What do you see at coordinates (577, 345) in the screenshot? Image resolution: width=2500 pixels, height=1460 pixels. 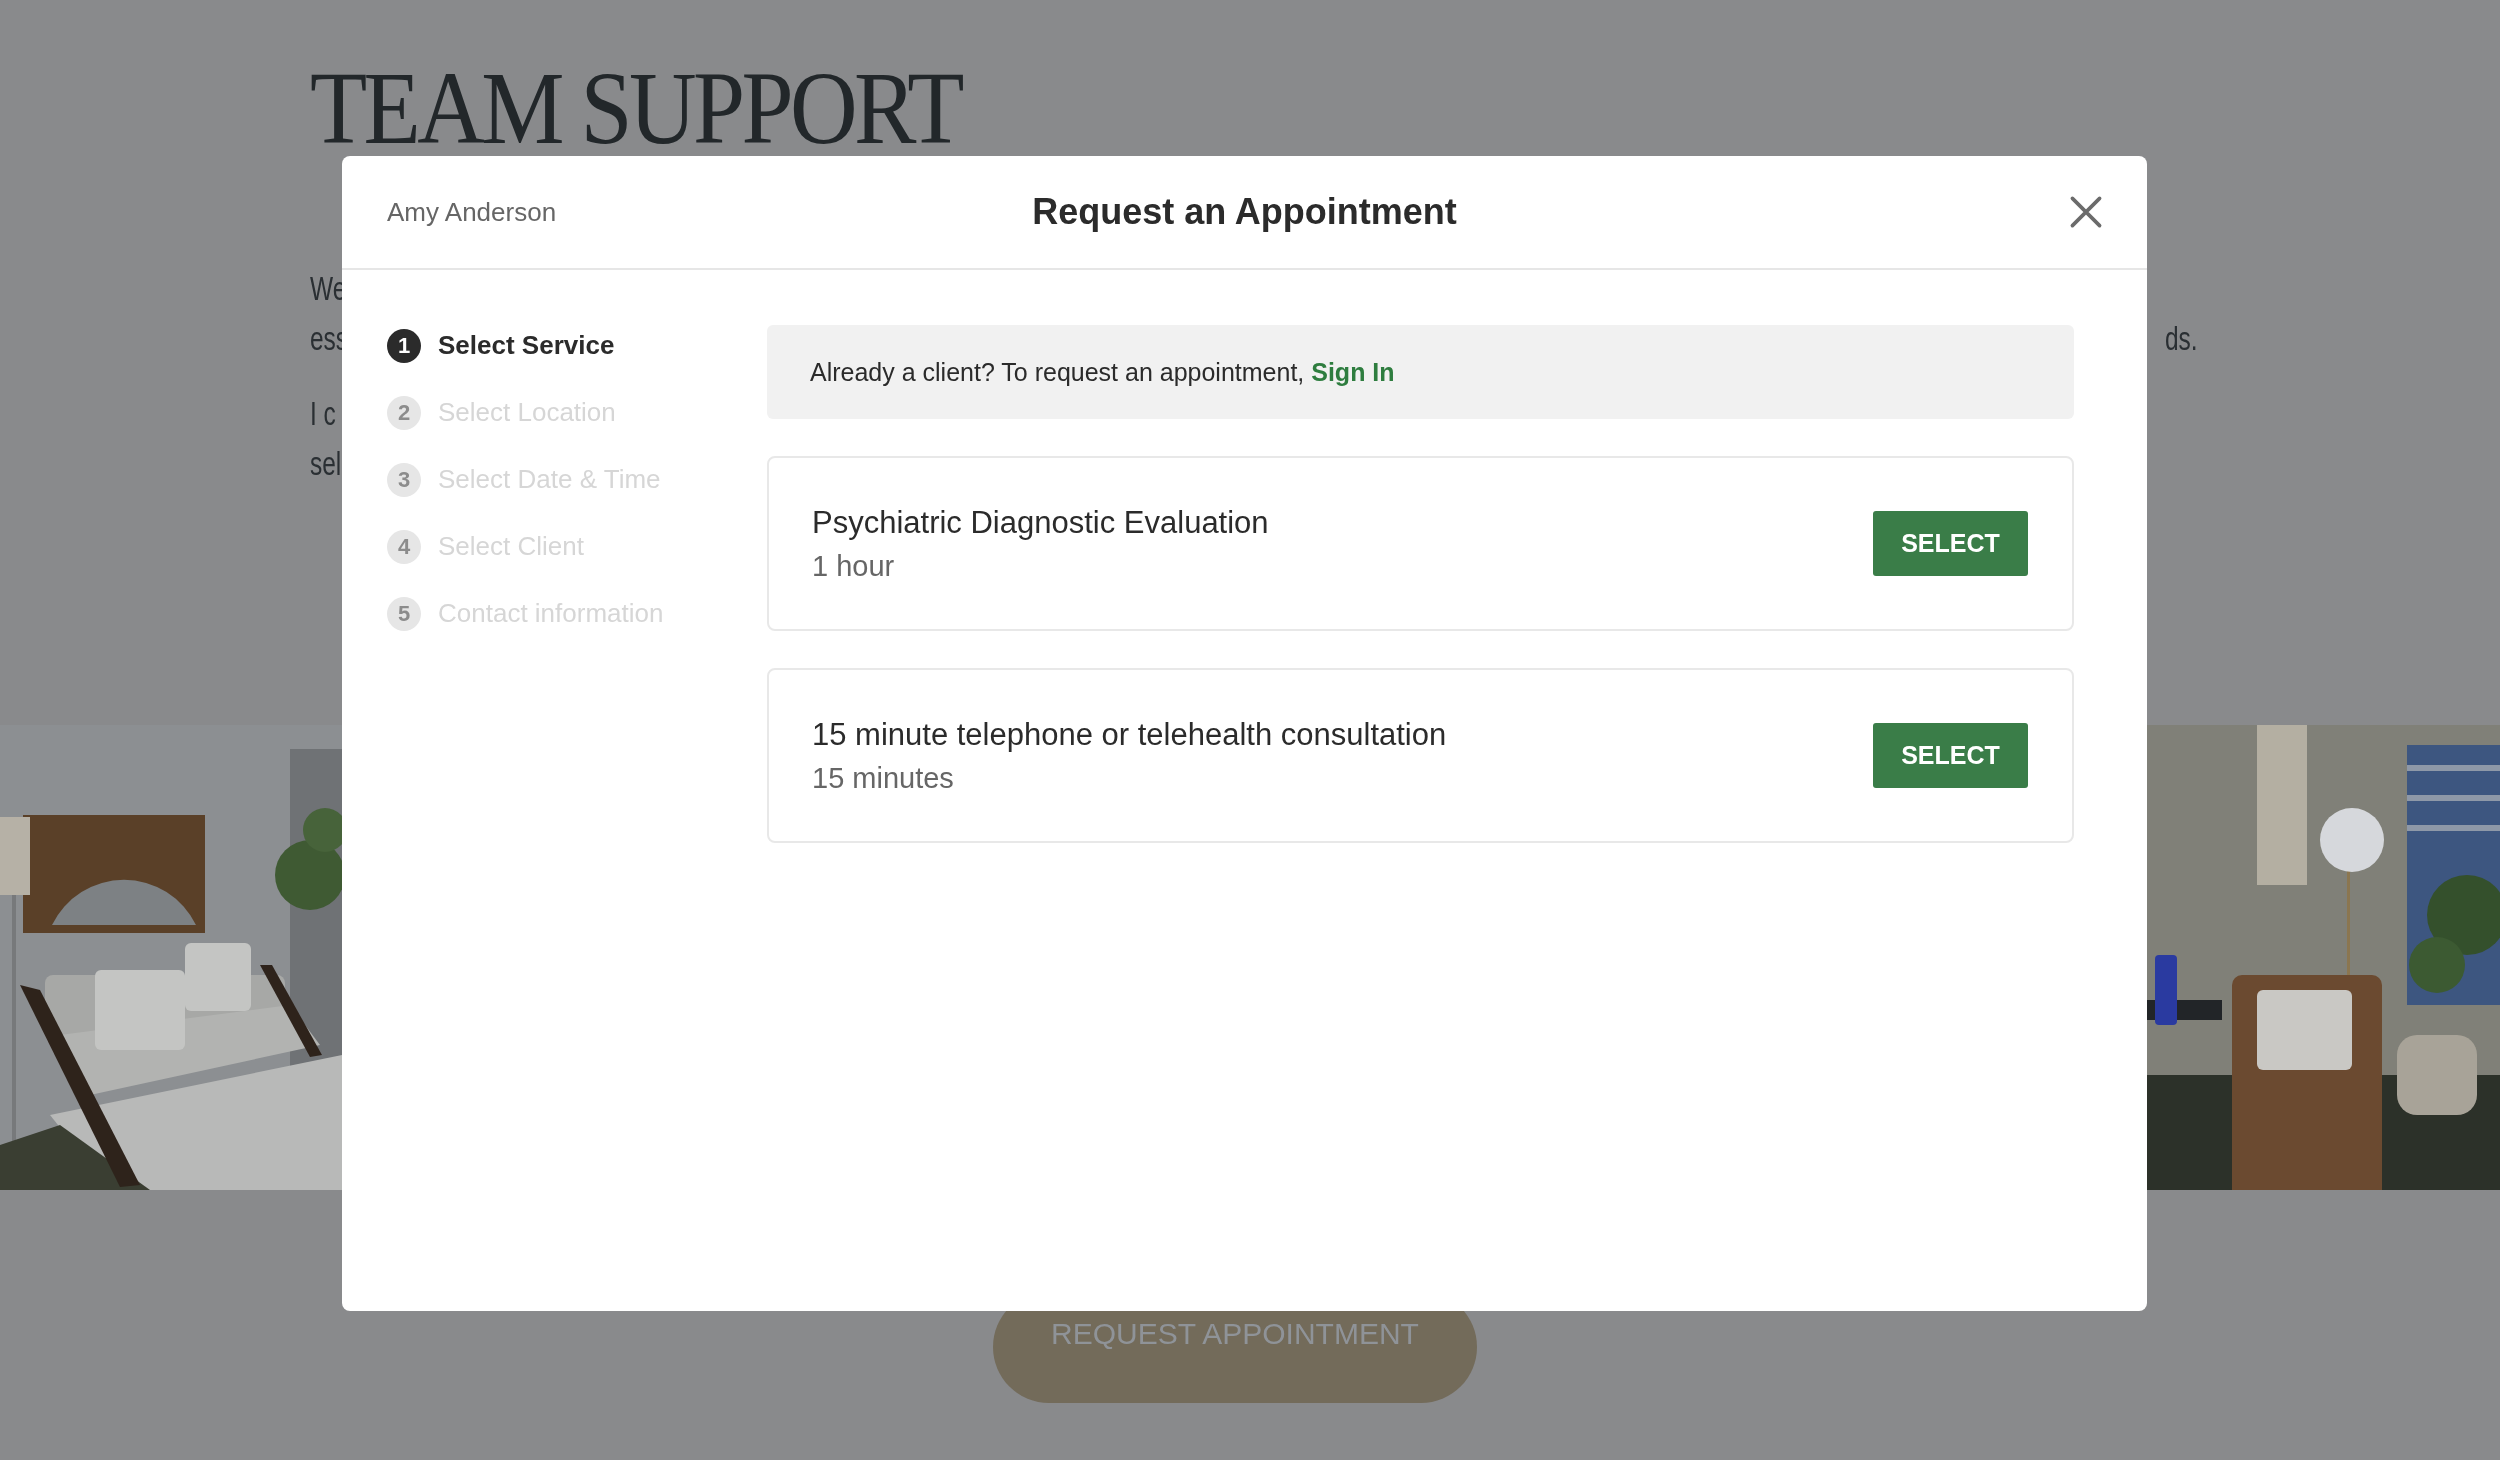 I see `step-item: 1 Select Service` at bounding box center [577, 345].